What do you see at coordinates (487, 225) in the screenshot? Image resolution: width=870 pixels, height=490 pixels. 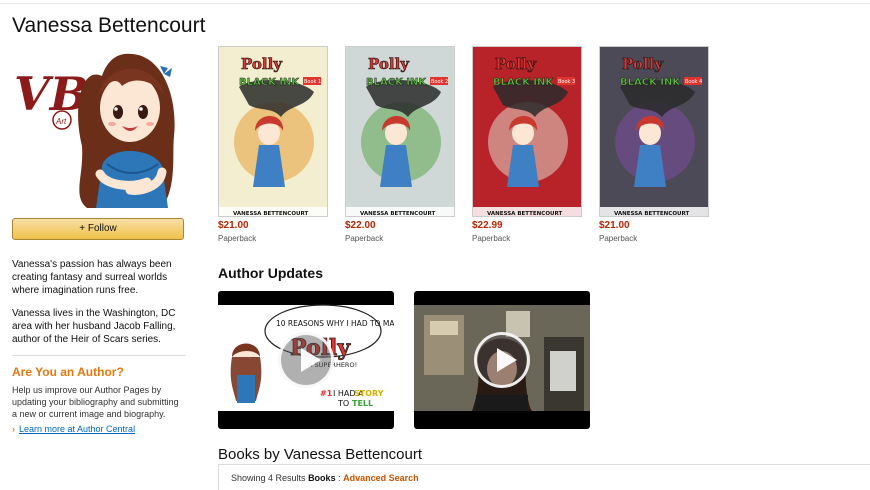 I see `book-price: $22.99` at bounding box center [487, 225].